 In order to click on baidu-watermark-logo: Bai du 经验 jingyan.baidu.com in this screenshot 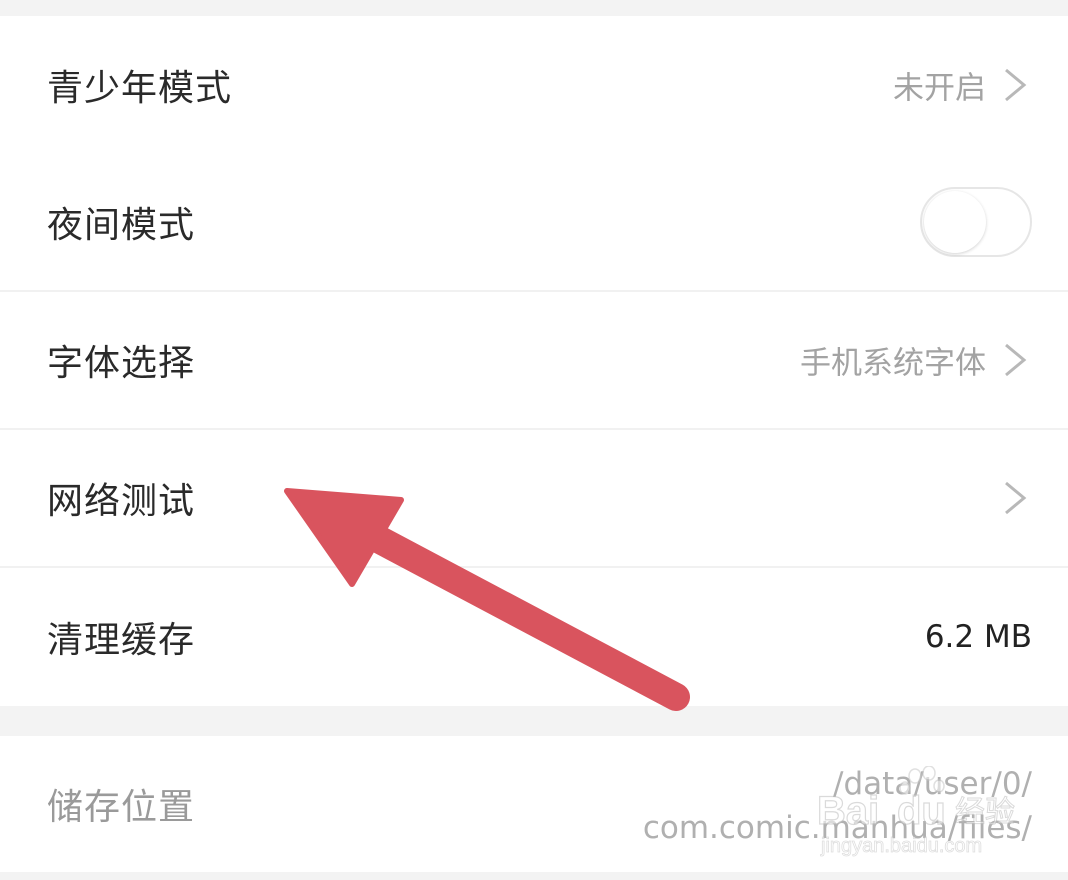, I will do `click(916, 811)`.